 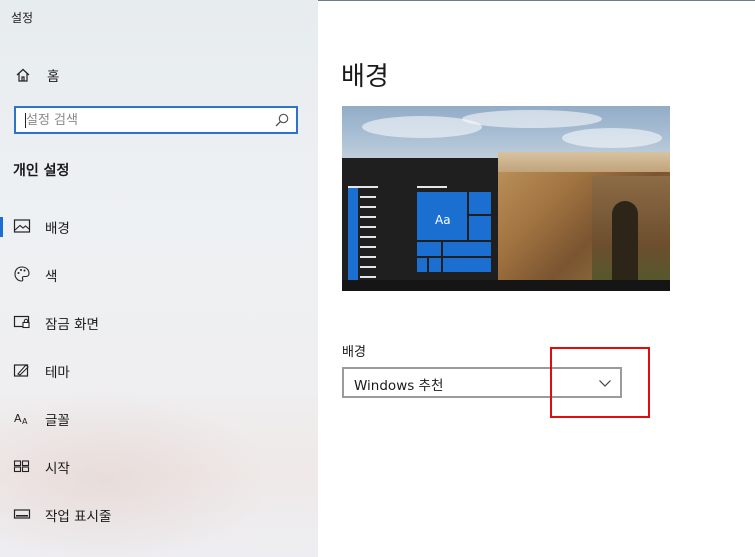 I want to click on background-preview: Aa, so click(x=506, y=198).